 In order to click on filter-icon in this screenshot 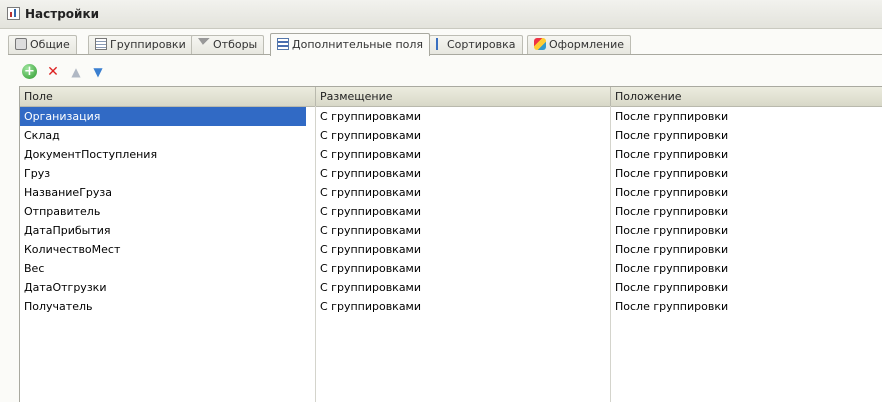, I will do `click(204, 44)`.